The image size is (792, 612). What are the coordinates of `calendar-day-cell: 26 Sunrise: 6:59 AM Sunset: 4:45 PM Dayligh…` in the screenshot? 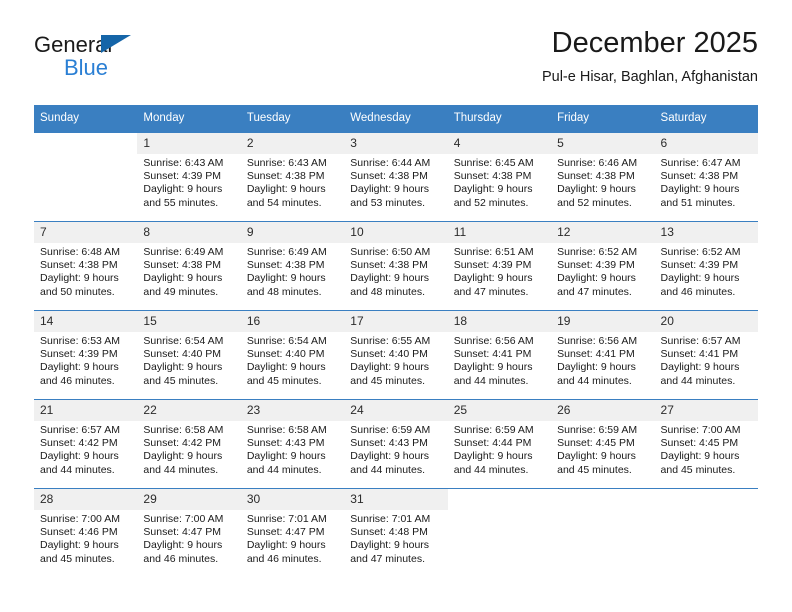 It's located at (603, 444).